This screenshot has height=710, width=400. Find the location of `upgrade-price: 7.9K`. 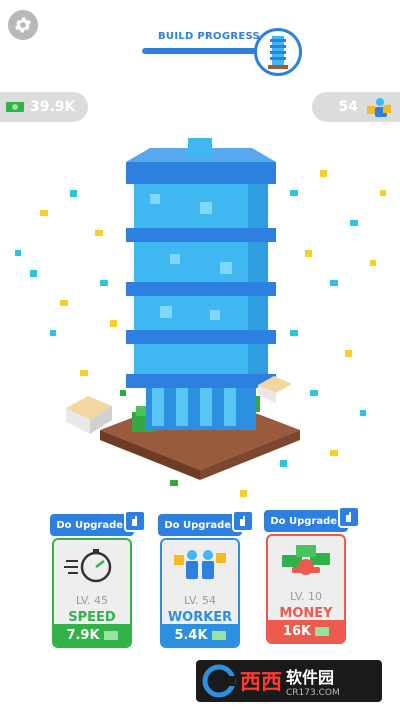

upgrade-price: 7.9K is located at coordinates (83, 635).